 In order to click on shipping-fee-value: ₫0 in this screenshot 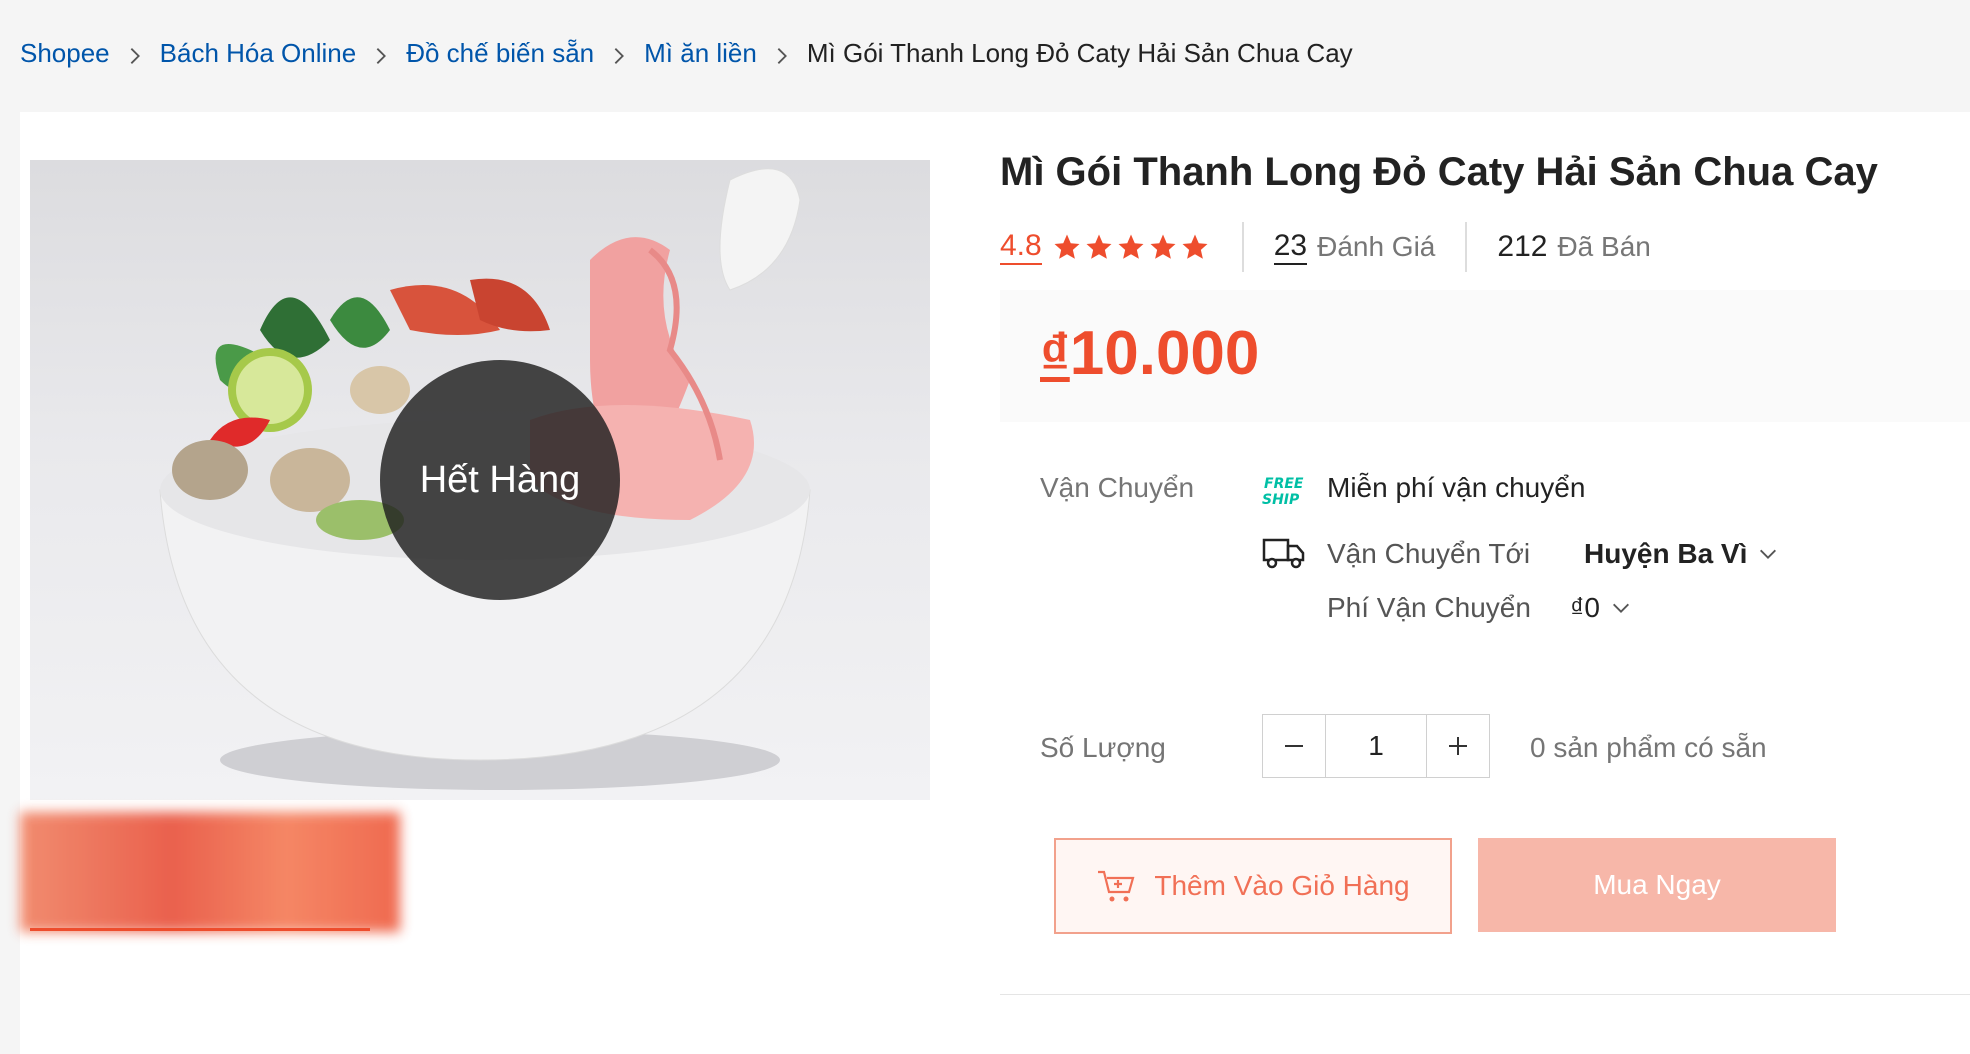, I will do `click(1585, 607)`.